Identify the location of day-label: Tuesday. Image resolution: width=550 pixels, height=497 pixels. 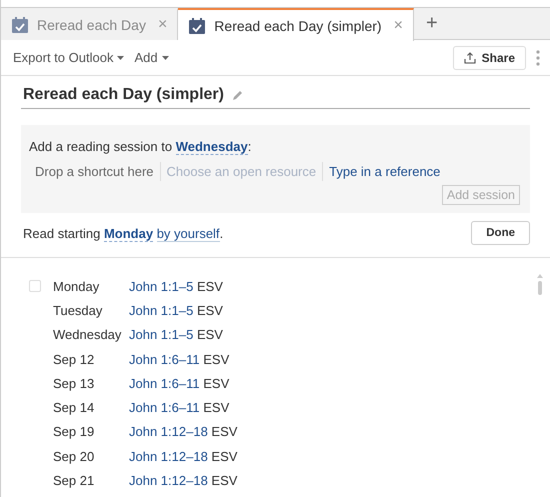
(78, 310).